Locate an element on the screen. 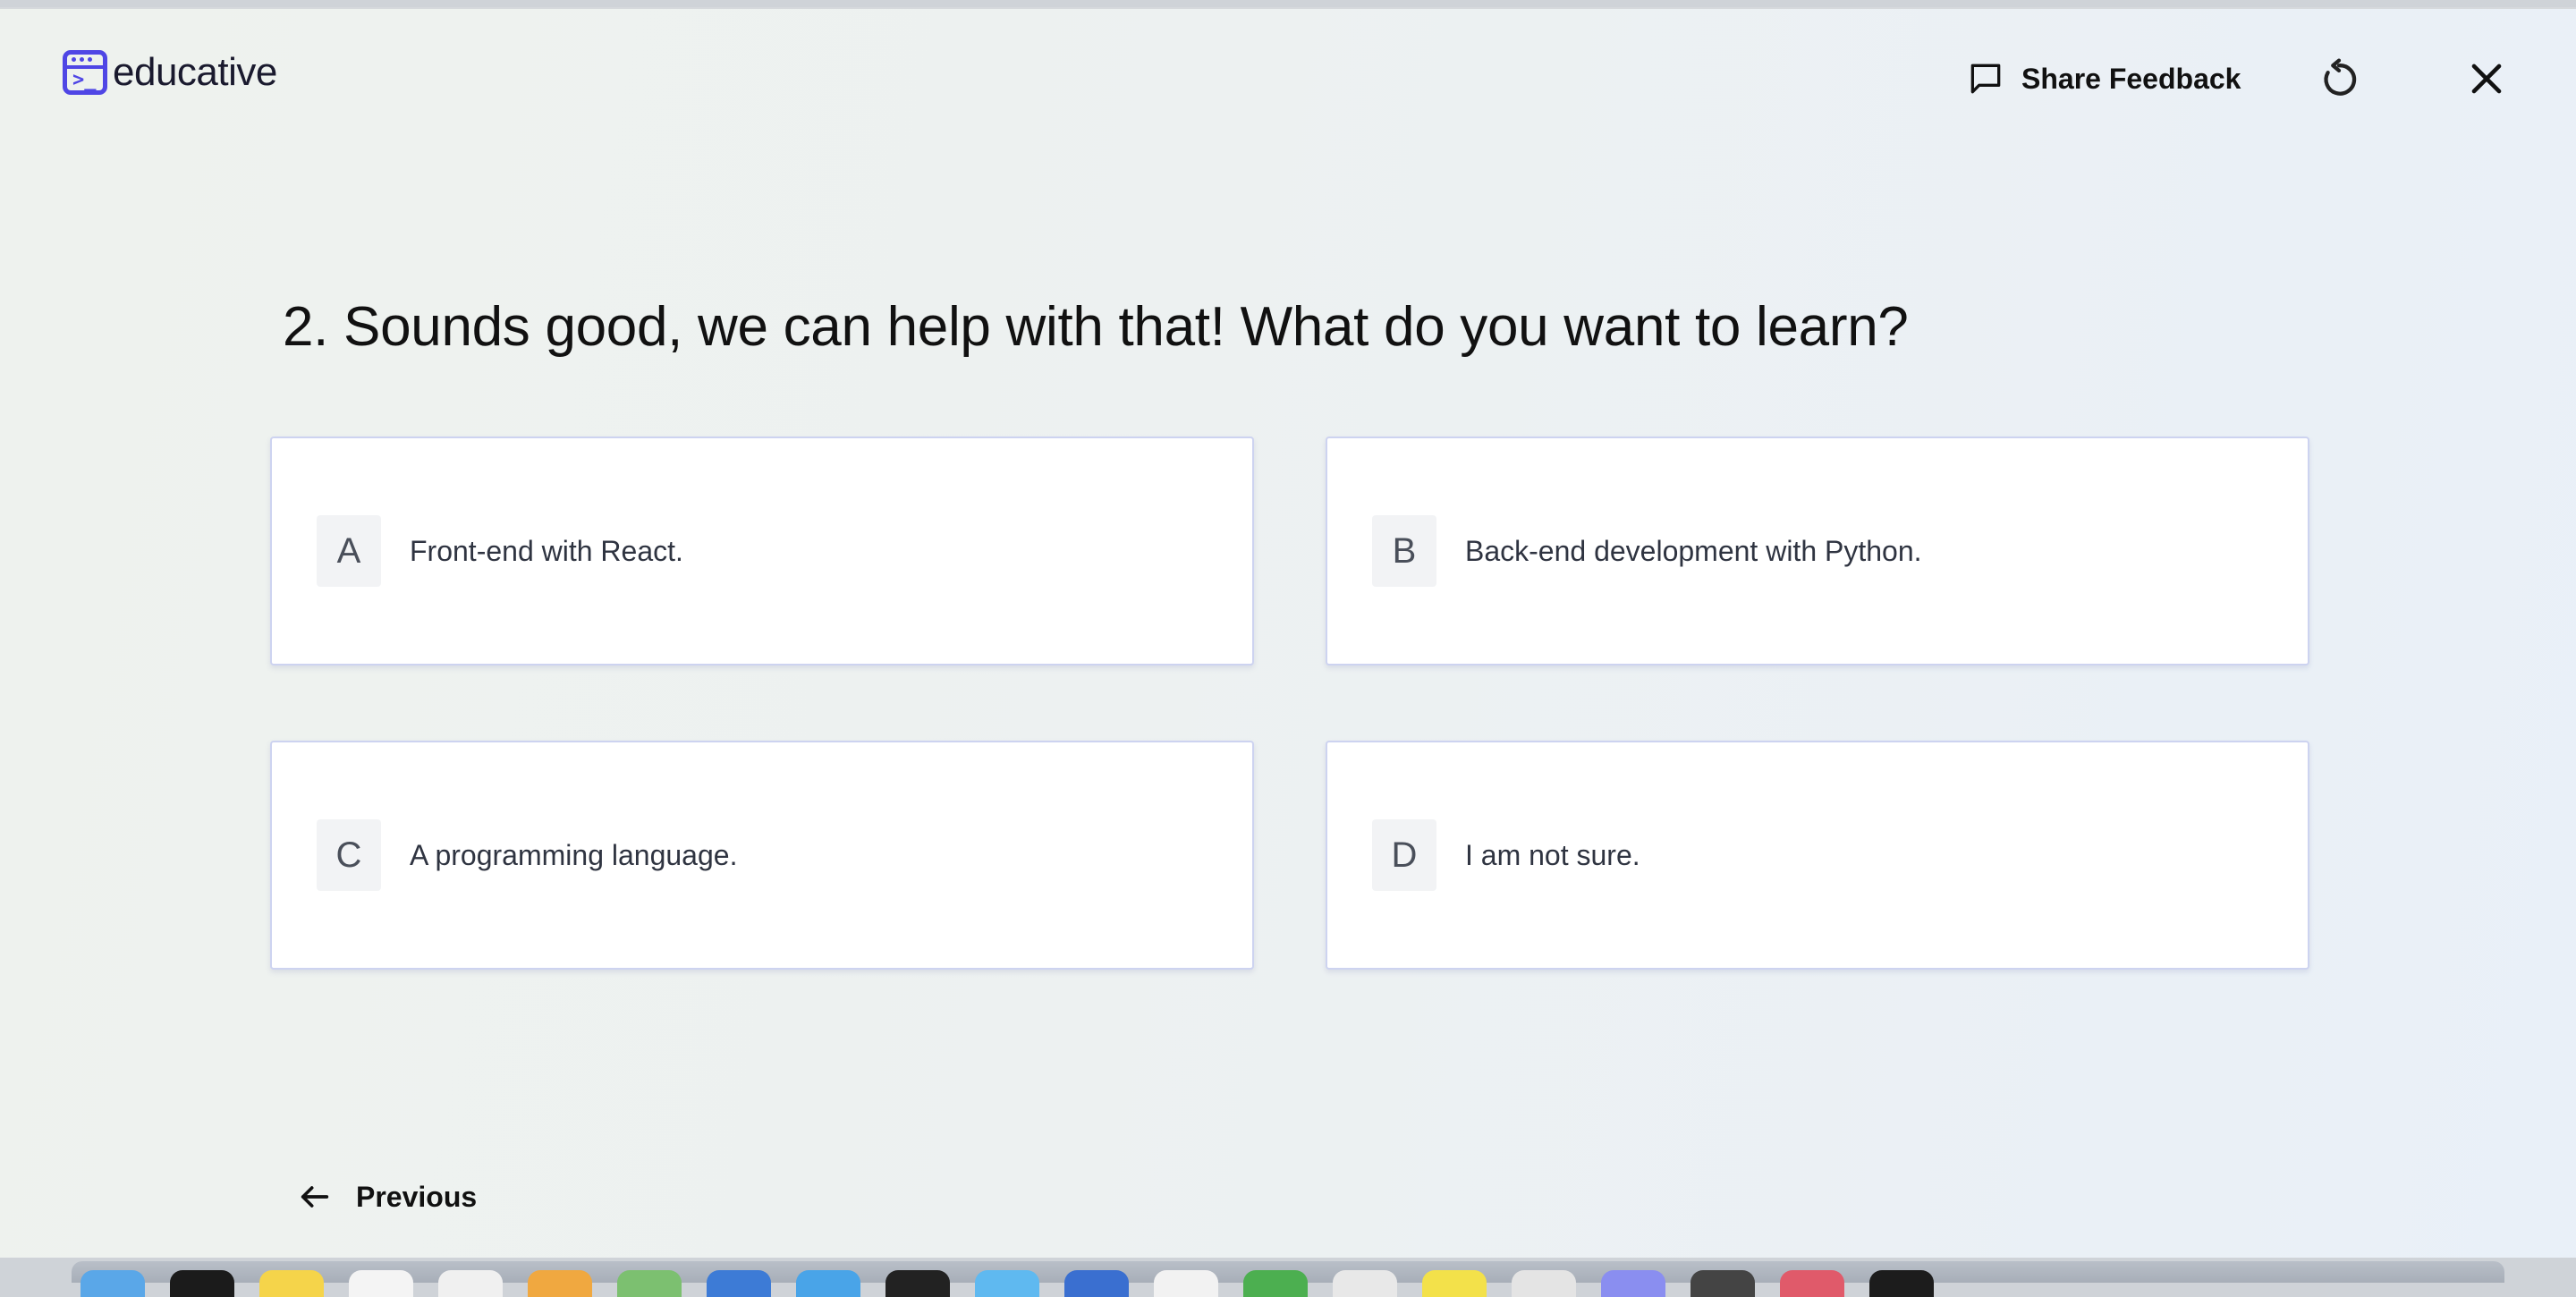  option-text: Front-end with React. is located at coordinates (546, 551).